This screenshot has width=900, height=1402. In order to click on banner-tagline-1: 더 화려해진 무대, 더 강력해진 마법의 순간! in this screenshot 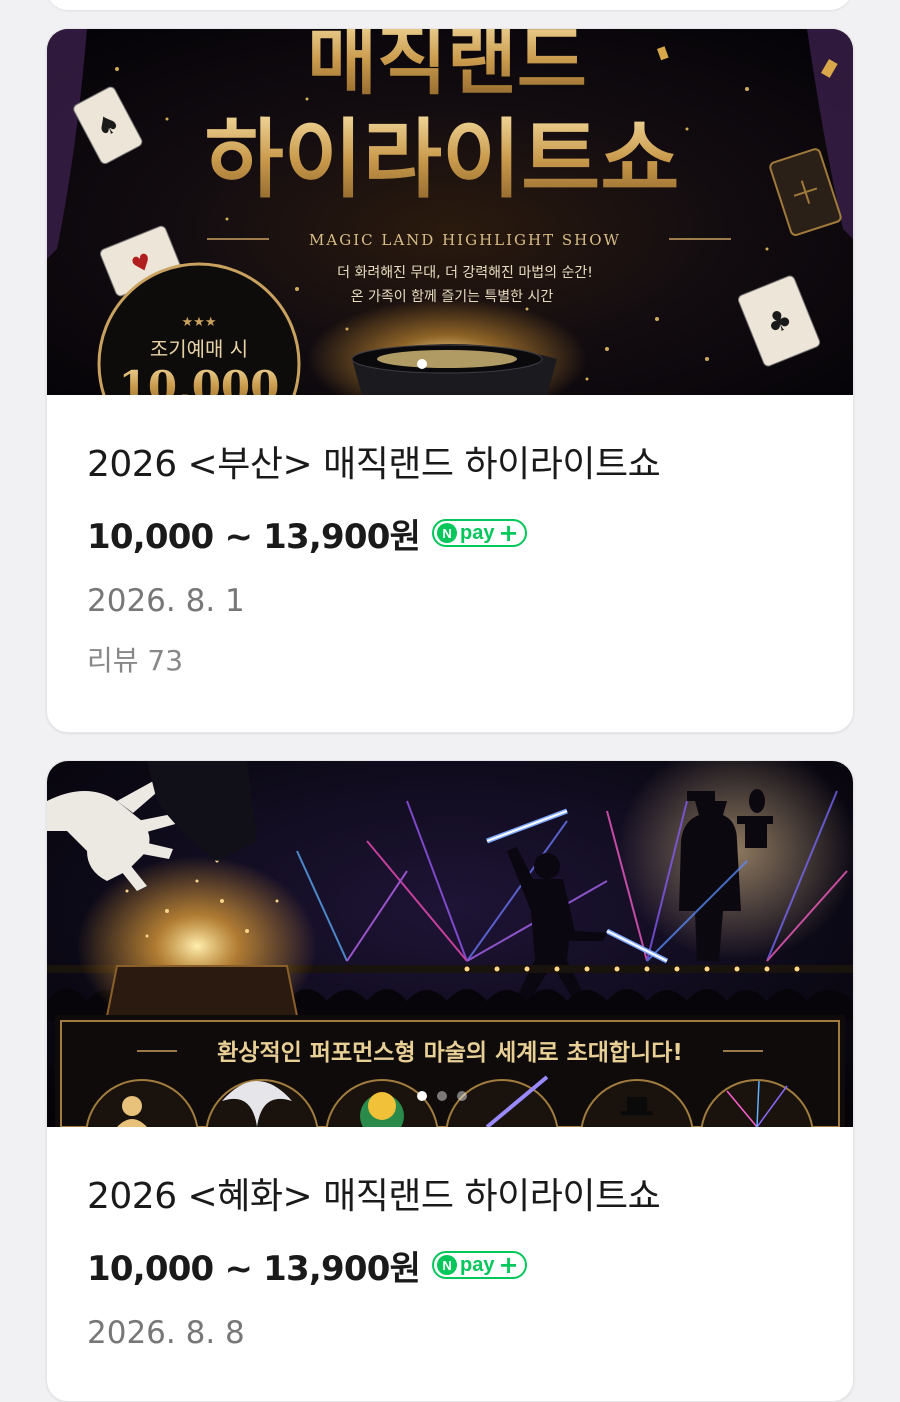, I will do `click(465, 273)`.